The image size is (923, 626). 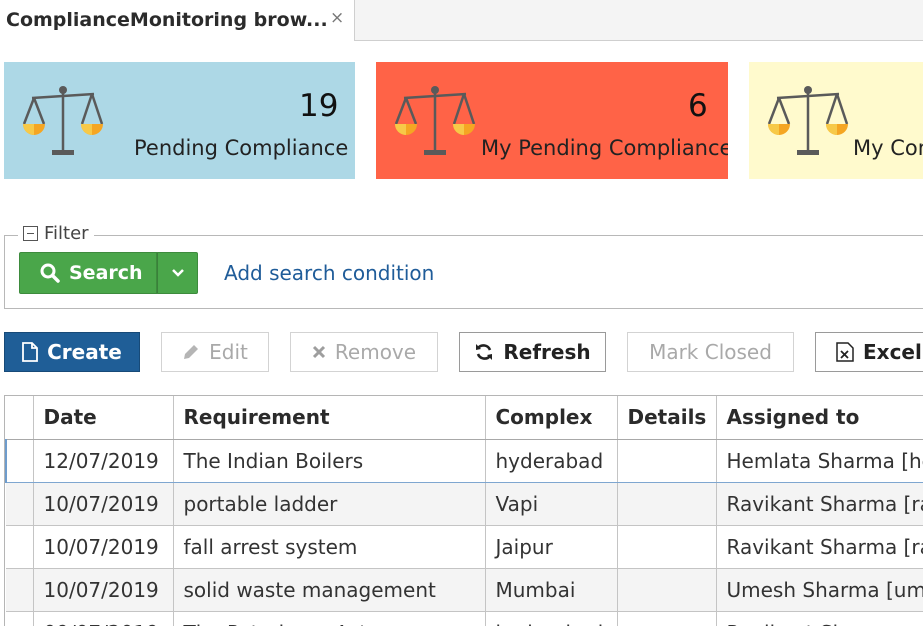 What do you see at coordinates (106, 273) in the screenshot?
I see `search-button-label: Search` at bounding box center [106, 273].